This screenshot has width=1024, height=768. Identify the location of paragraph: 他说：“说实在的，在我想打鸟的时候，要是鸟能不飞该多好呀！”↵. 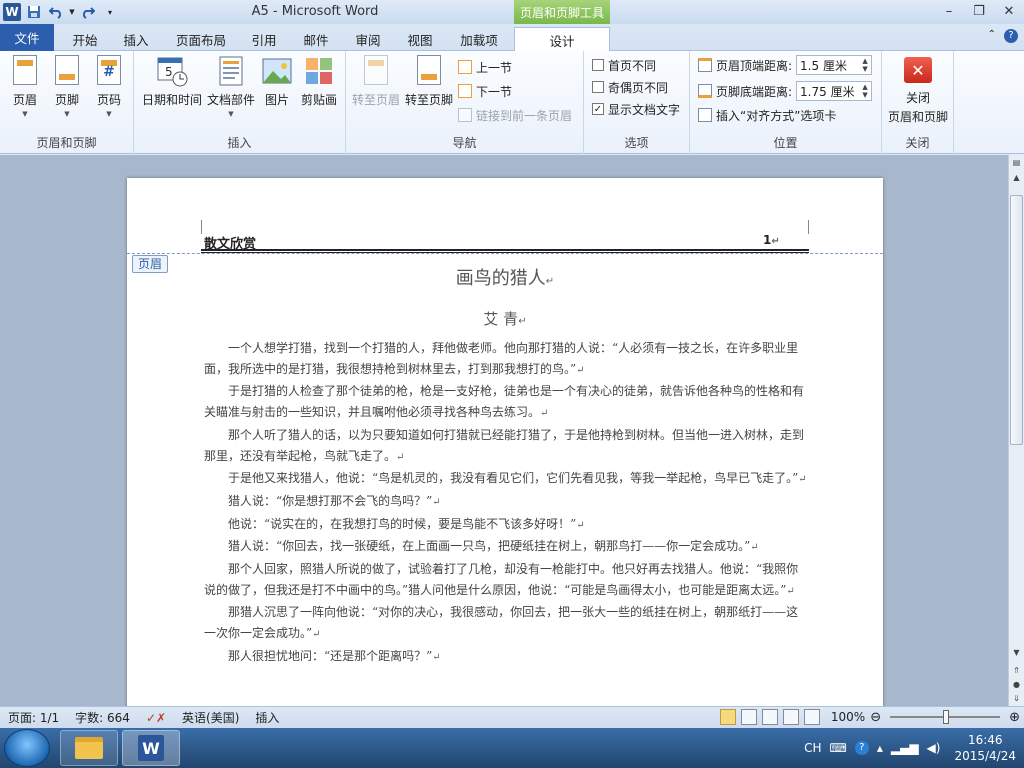
(506, 525).